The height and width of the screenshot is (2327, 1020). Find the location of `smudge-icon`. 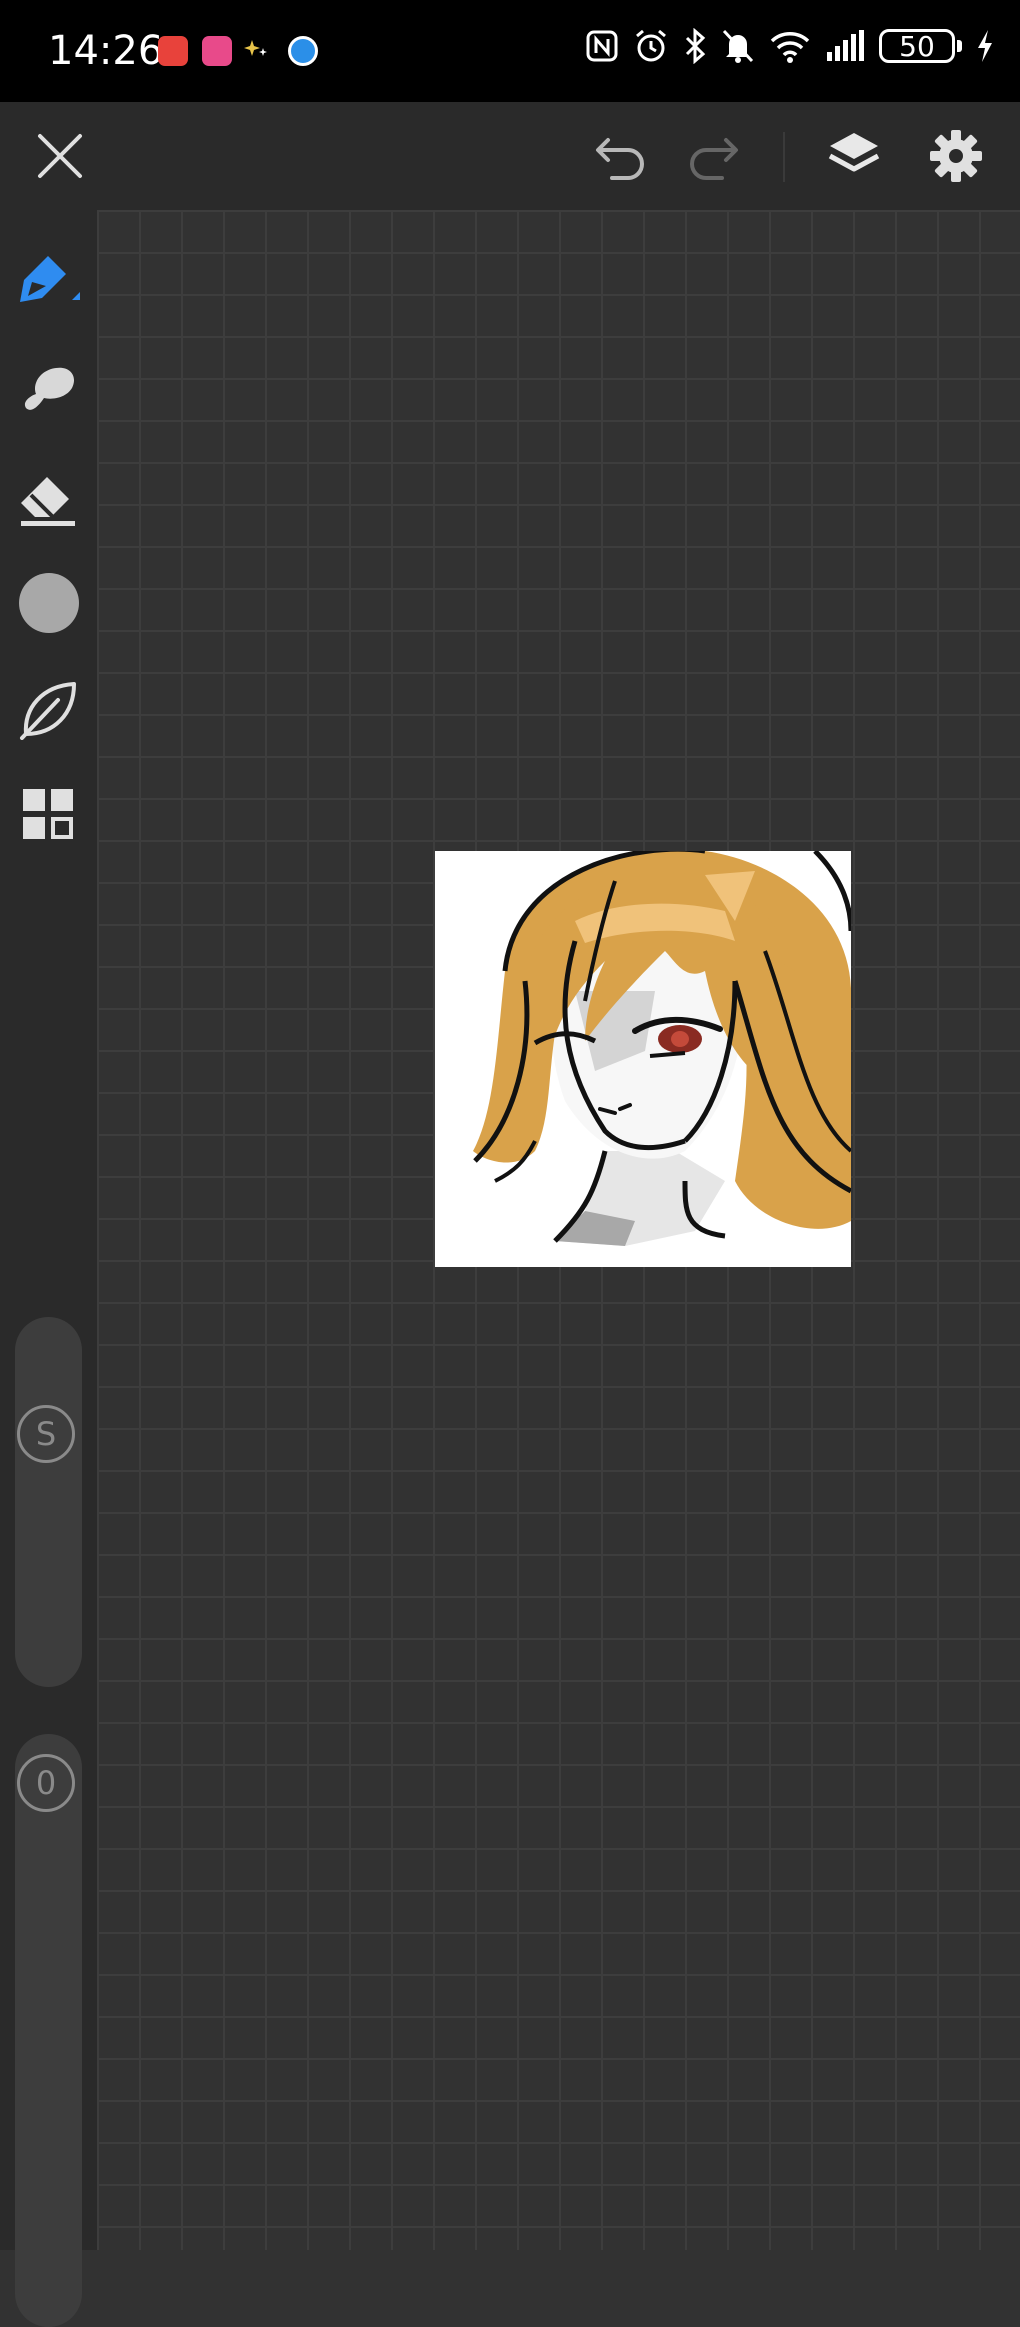

smudge-icon is located at coordinates (49, 388).